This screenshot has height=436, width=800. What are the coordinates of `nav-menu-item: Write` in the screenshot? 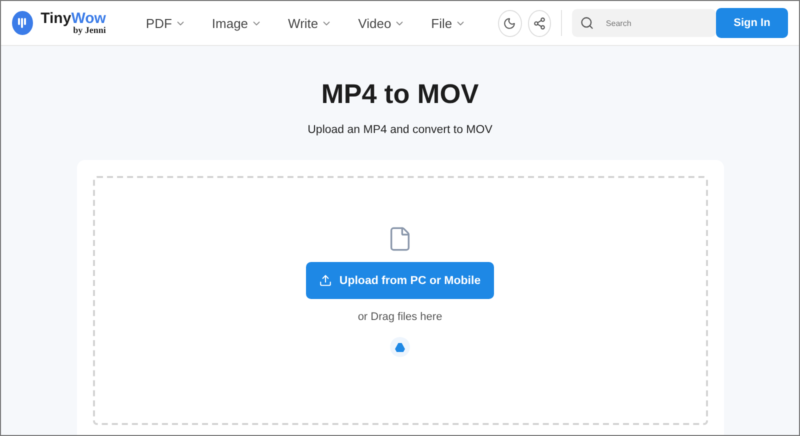 It's located at (310, 23).